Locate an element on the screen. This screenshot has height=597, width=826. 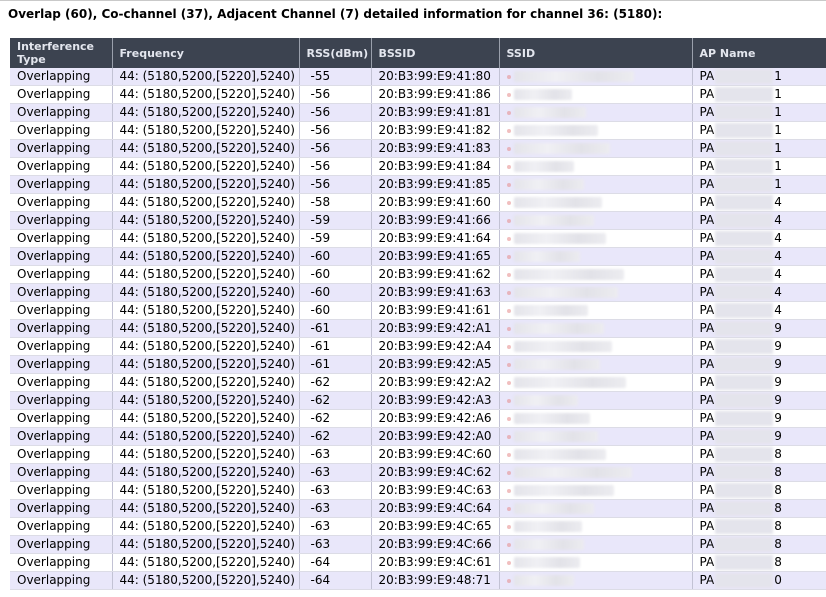
column-header-bssid: BSSID is located at coordinates (435, 53).